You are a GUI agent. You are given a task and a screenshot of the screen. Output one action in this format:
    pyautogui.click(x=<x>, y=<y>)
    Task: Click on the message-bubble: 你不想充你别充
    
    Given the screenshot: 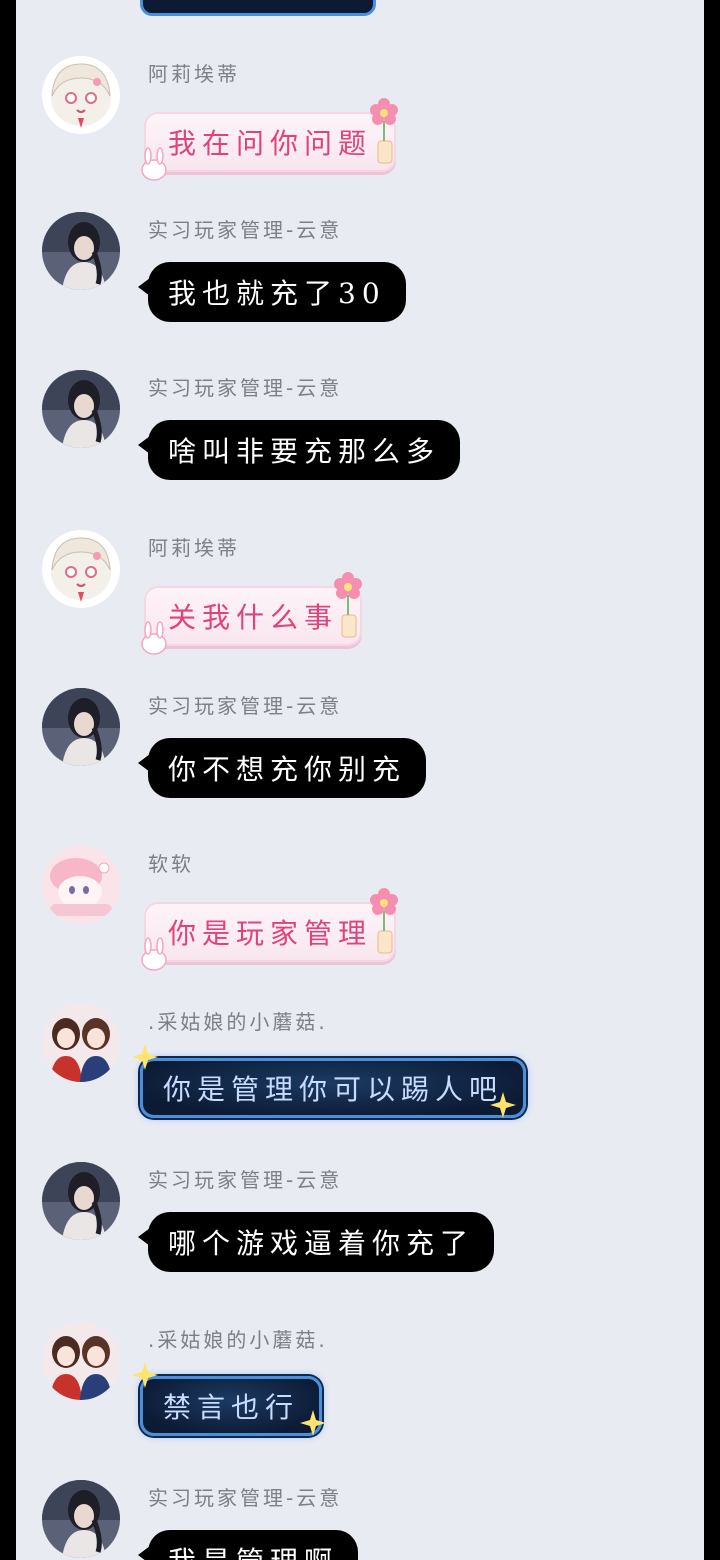 What is the action you would take?
    pyautogui.click(x=282, y=768)
    